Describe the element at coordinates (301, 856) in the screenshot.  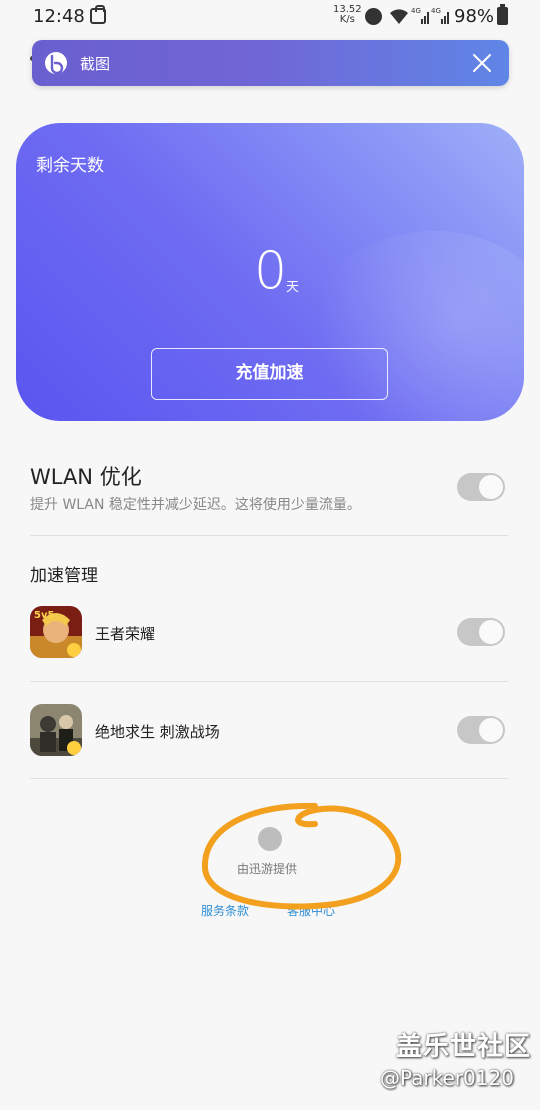
I see `orange-circle-annotation` at that location.